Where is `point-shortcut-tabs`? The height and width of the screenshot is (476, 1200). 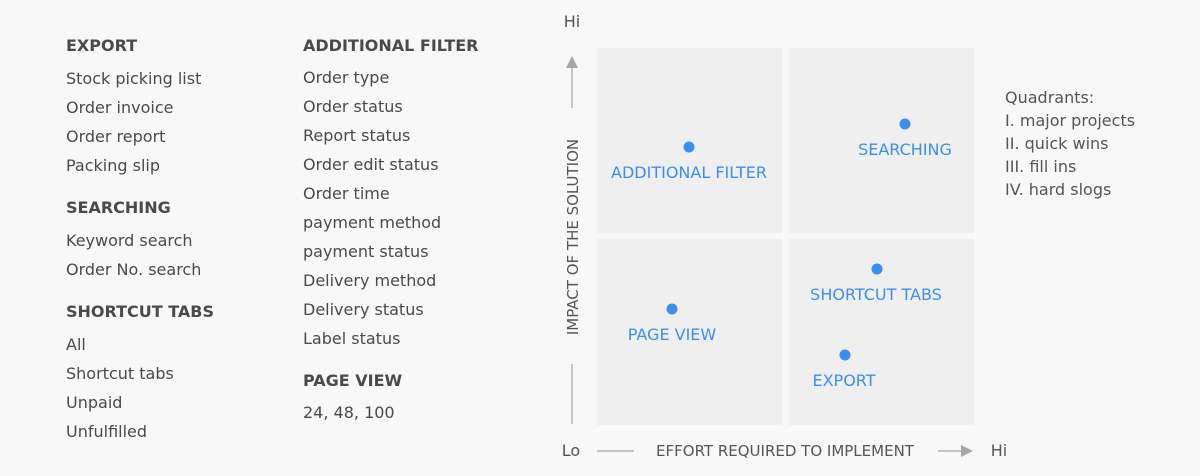
point-shortcut-tabs is located at coordinates (877, 269).